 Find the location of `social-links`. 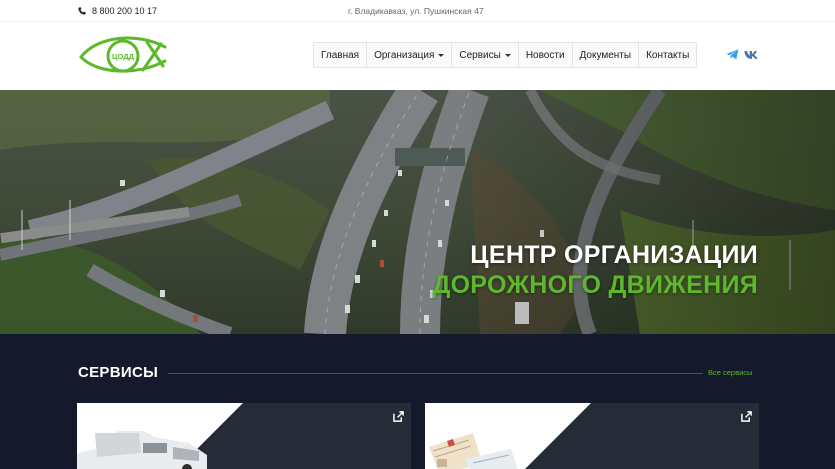

social-links is located at coordinates (742, 54).